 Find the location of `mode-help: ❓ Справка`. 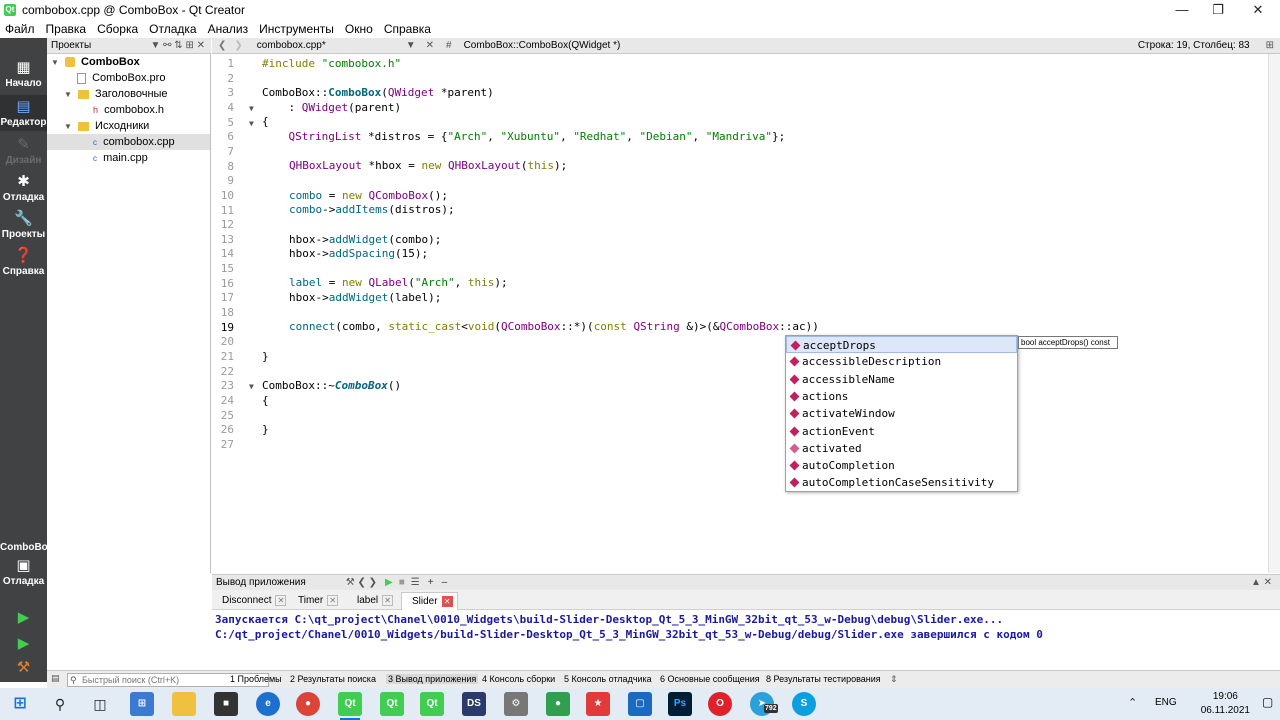

mode-help: ❓ Справка is located at coordinates (23, 261).